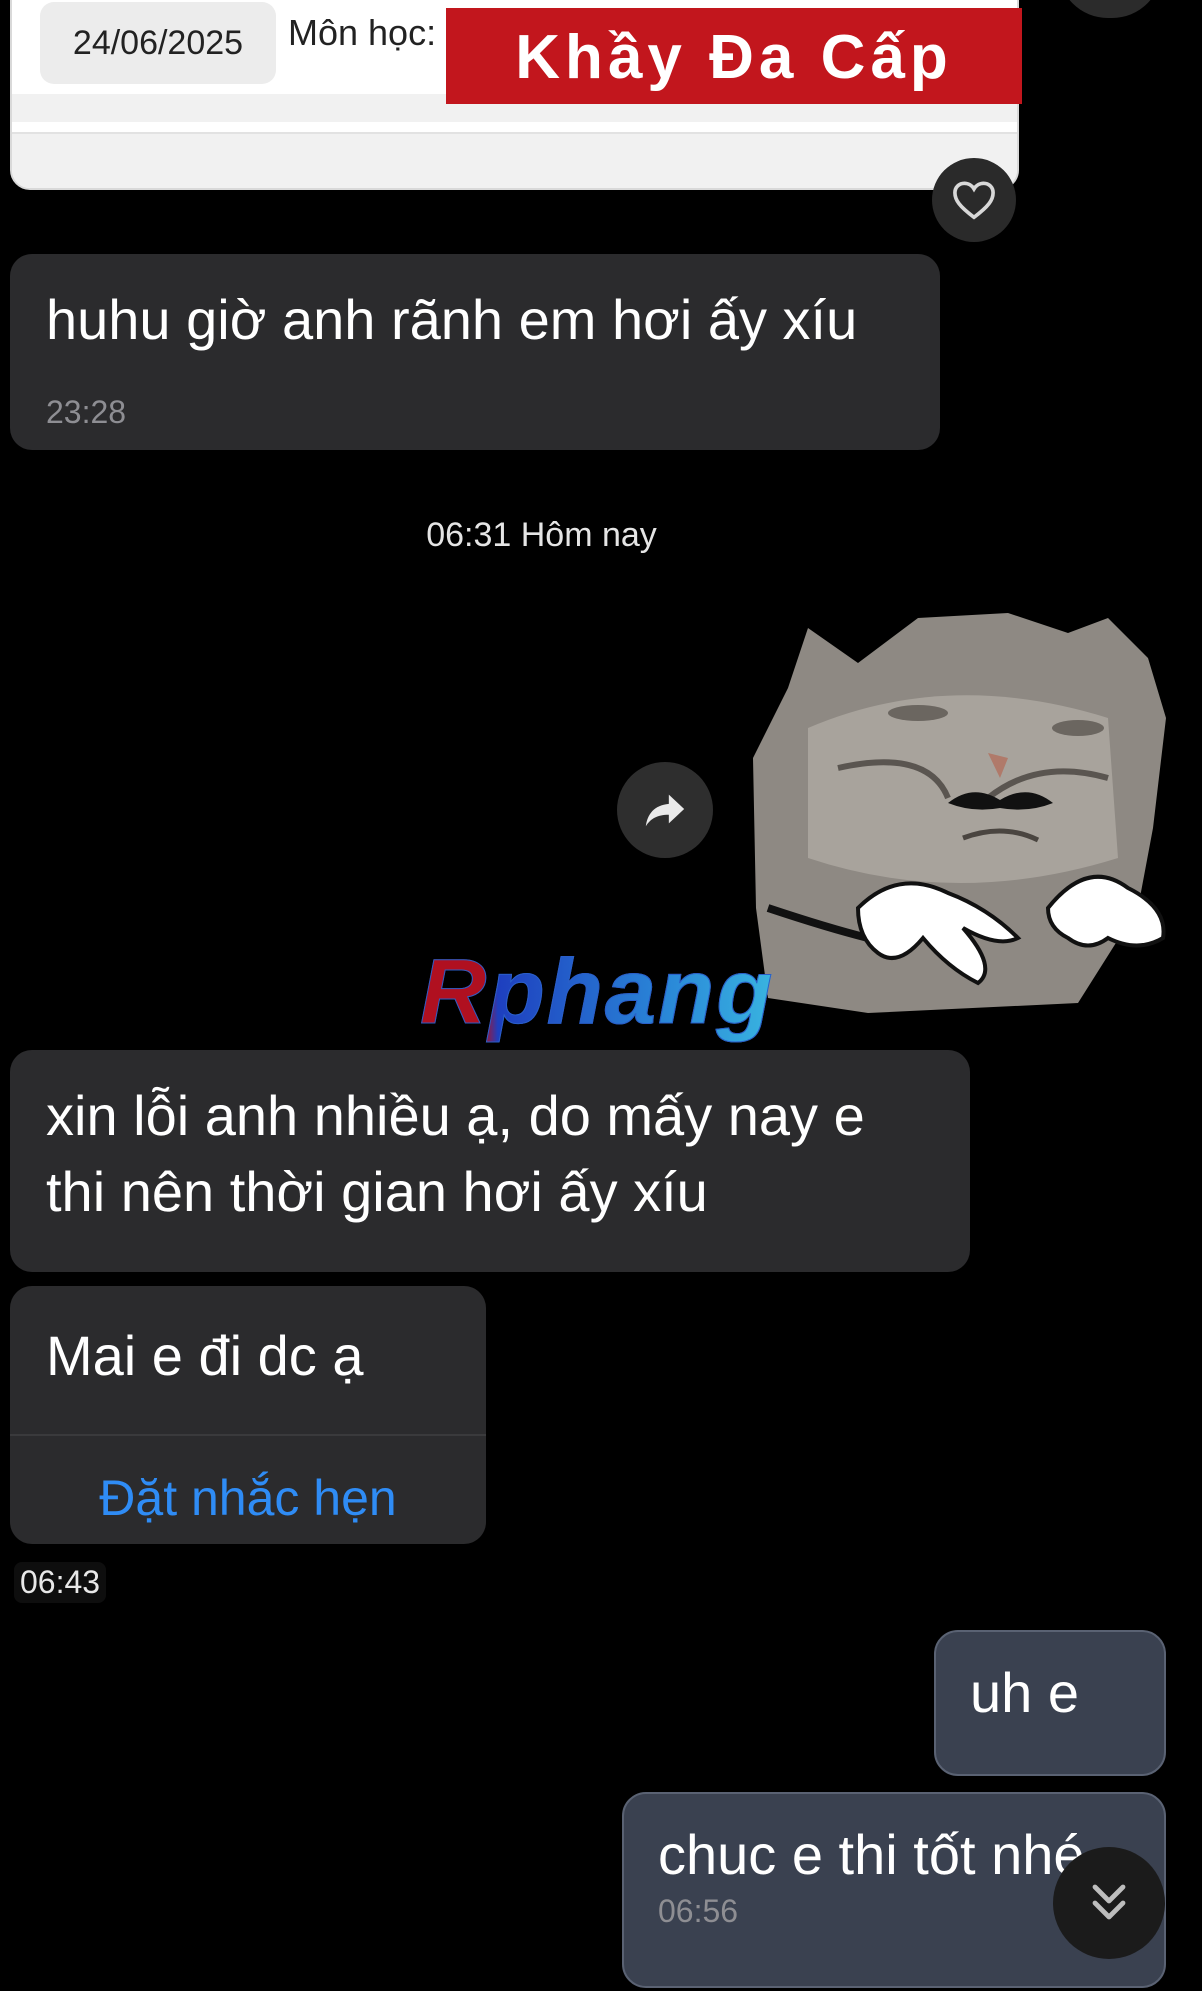 This screenshot has height=1991, width=1202. I want to click on watermark-text: Rphang, so click(597, 992).